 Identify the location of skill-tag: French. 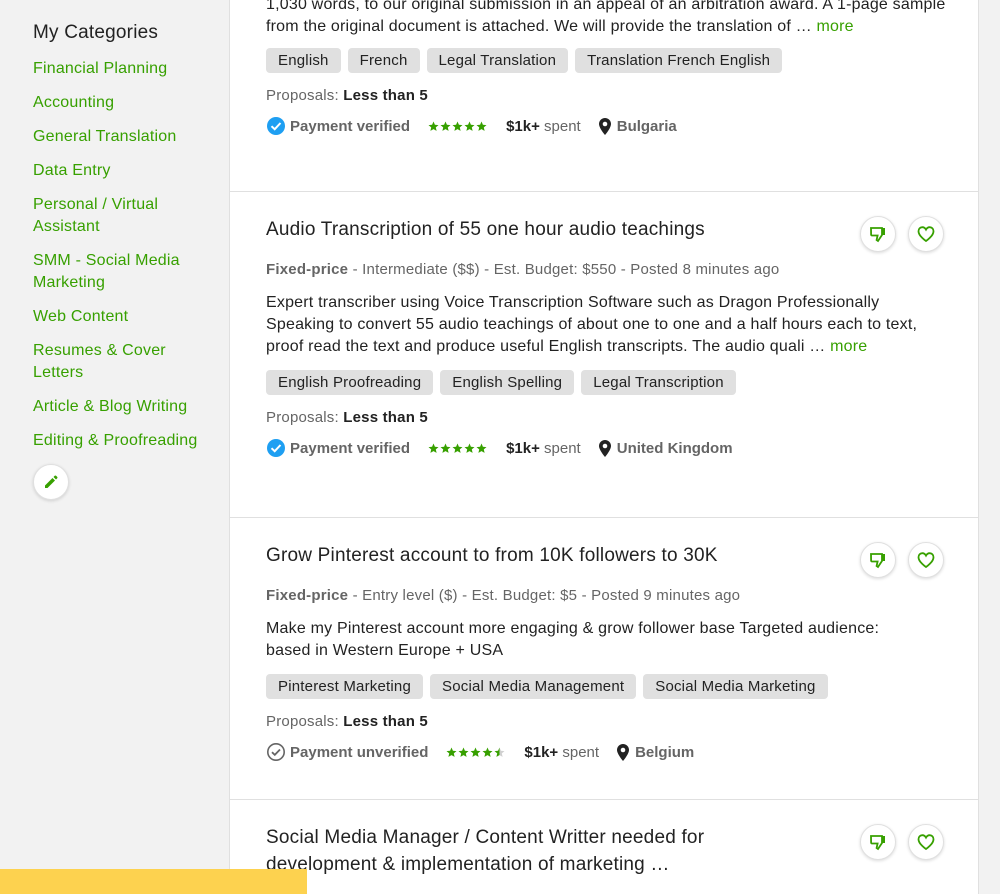
(383, 60).